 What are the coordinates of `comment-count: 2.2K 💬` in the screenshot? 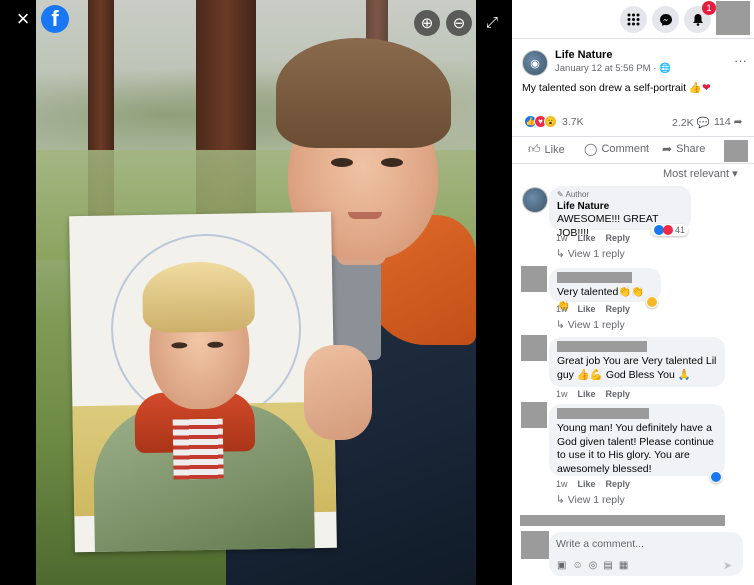 It's located at (691, 122).